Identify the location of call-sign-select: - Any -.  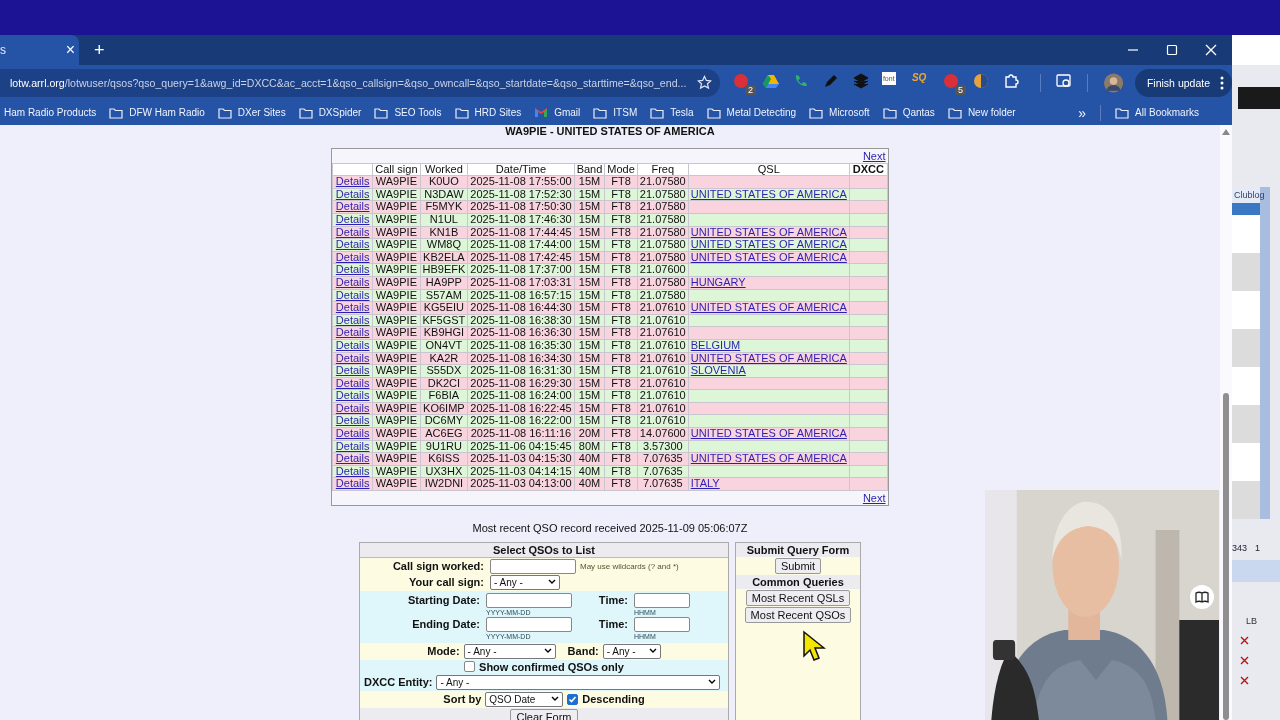
(525, 582).